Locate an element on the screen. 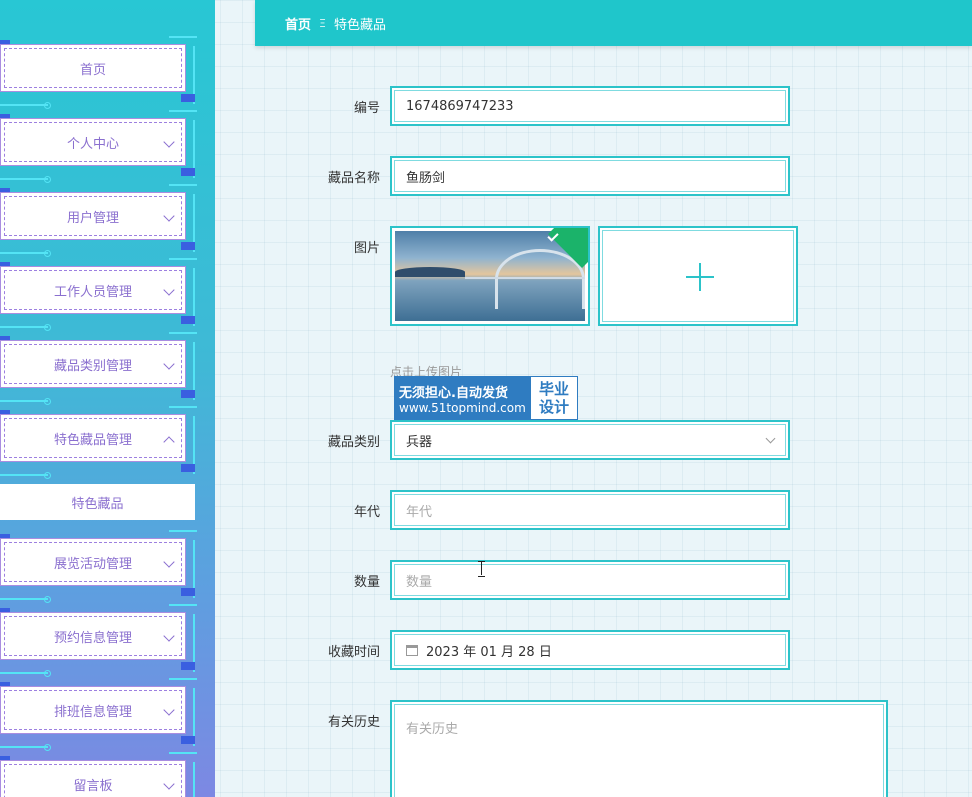 The image size is (972, 797). name-value: 鱼肠剑 is located at coordinates (426, 178).